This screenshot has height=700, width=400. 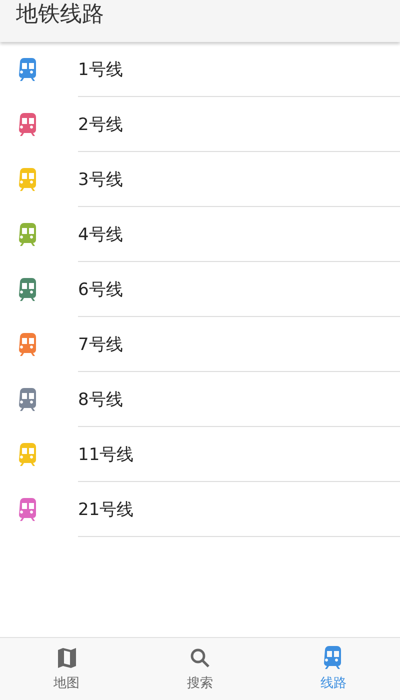 What do you see at coordinates (100, 179) in the screenshot?
I see `line-name: 3号线` at bounding box center [100, 179].